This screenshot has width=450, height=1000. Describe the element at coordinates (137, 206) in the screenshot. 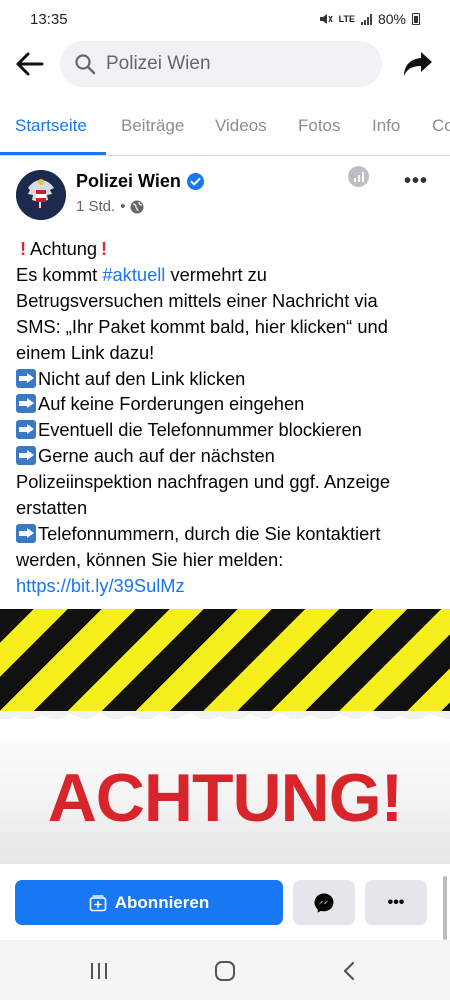

I see `globe-icon` at that location.